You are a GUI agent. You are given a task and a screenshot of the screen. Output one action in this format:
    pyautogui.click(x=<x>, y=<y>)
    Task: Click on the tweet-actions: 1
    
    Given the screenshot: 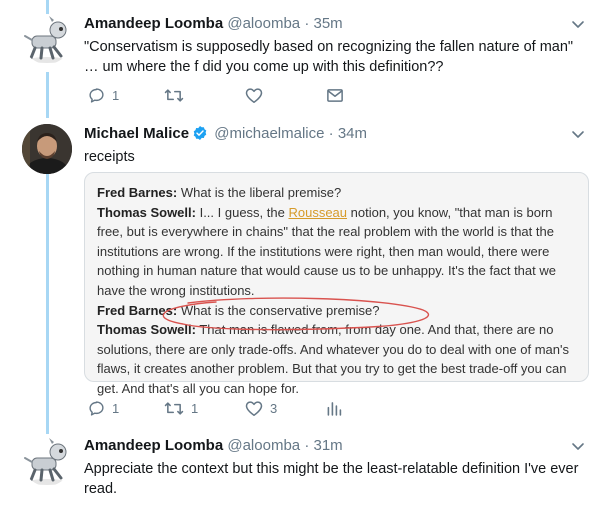 What is the action you would take?
    pyautogui.click(x=234, y=97)
    